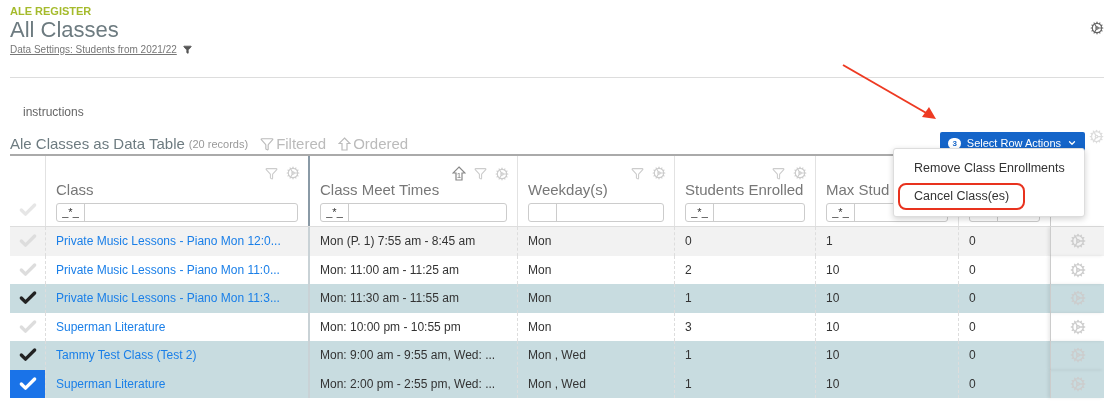 The height and width of the screenshot is (411, 1104). I want to click on table-cell-text: 2, so click(688, 270).